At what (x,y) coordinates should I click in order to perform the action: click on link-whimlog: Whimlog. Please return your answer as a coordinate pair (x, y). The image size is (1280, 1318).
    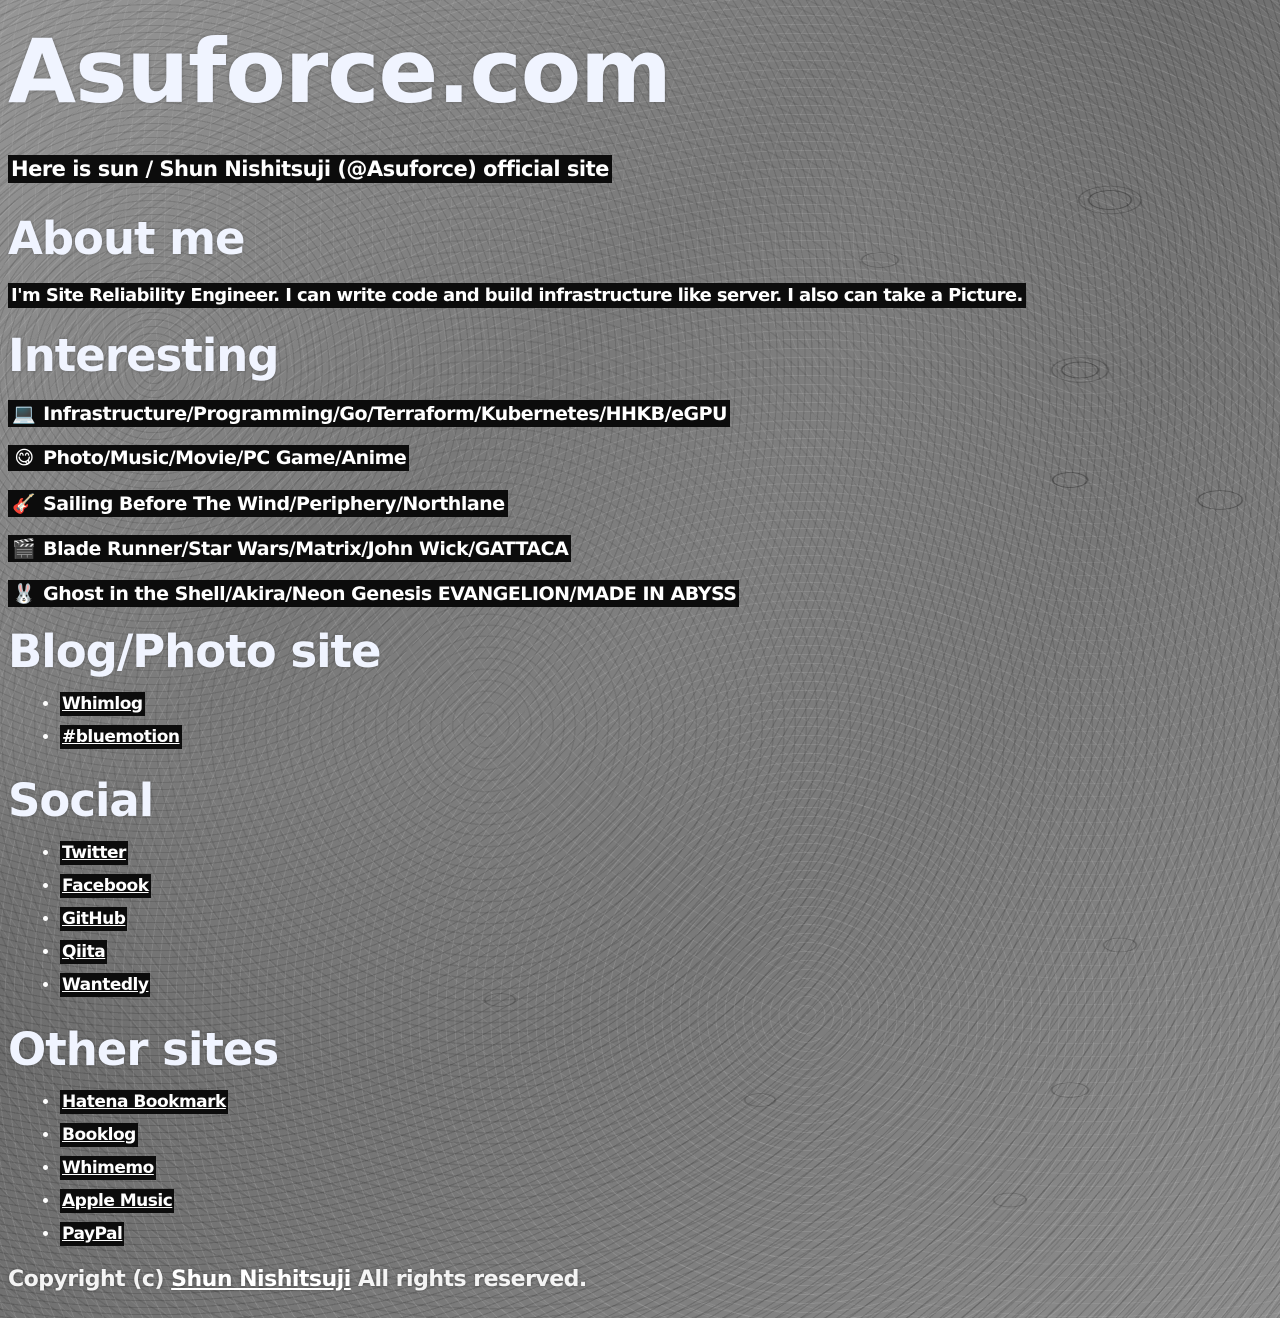
    Looking at the image, I should click on (102, 704).